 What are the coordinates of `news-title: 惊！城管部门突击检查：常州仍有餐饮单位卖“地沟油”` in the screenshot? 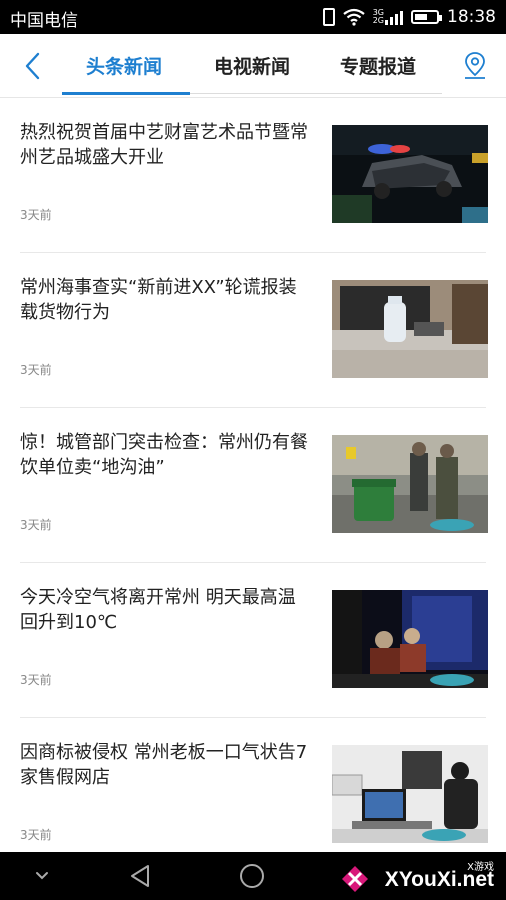 It's located at (165, 455).